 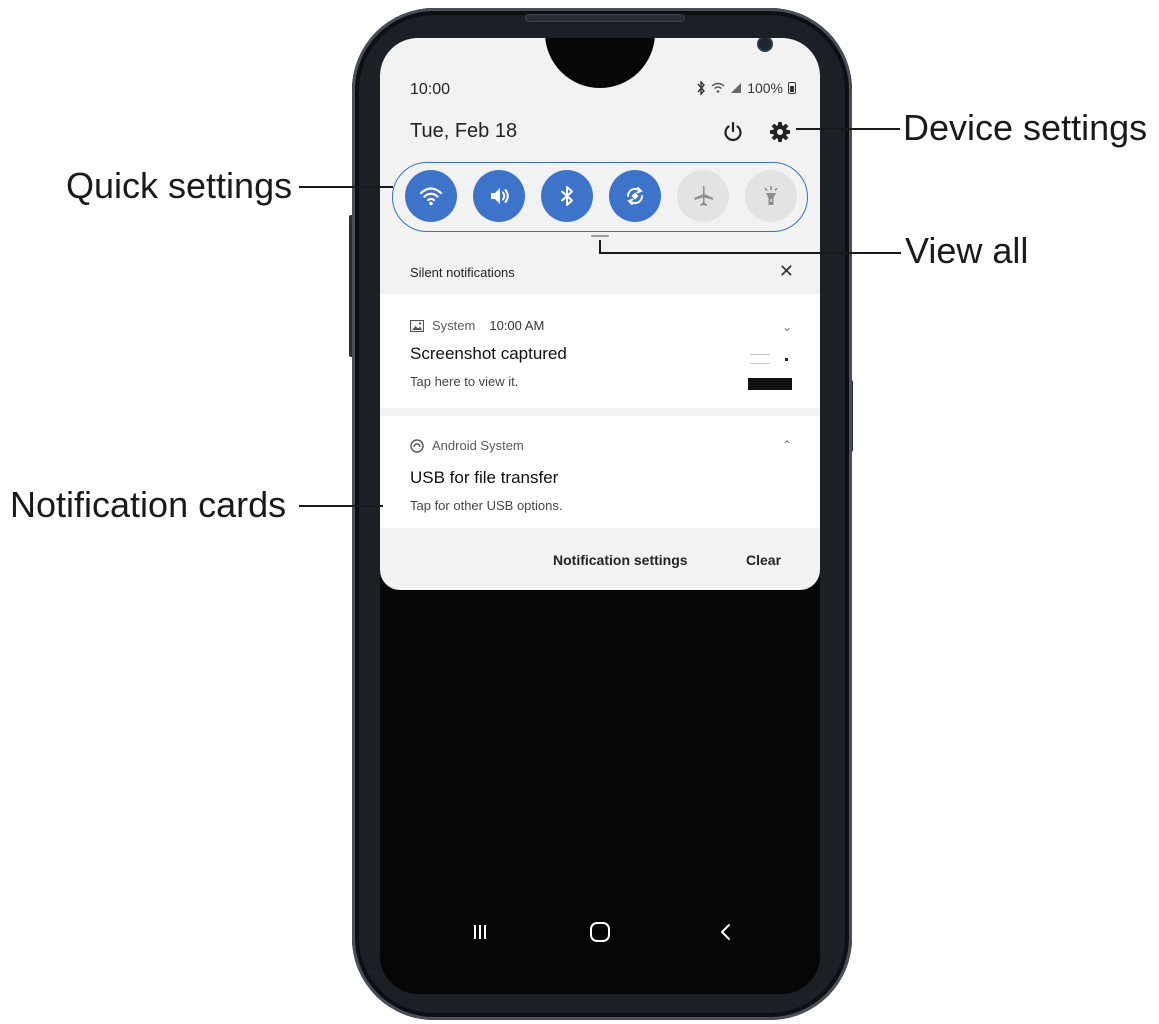 I want to click on section-label: Silent notifications, so click(x=462, y=272).